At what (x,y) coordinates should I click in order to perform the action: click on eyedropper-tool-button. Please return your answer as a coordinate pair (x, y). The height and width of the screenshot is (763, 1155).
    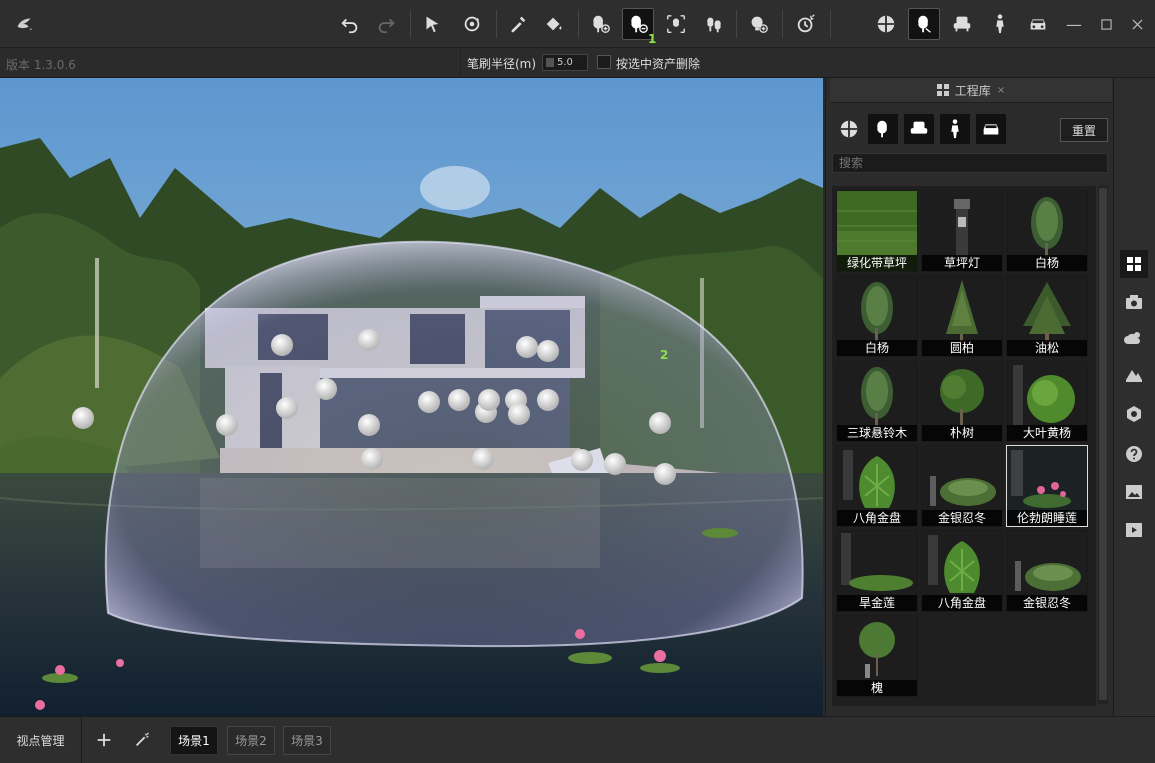
    Looking at the image, I should click on (518, 24).